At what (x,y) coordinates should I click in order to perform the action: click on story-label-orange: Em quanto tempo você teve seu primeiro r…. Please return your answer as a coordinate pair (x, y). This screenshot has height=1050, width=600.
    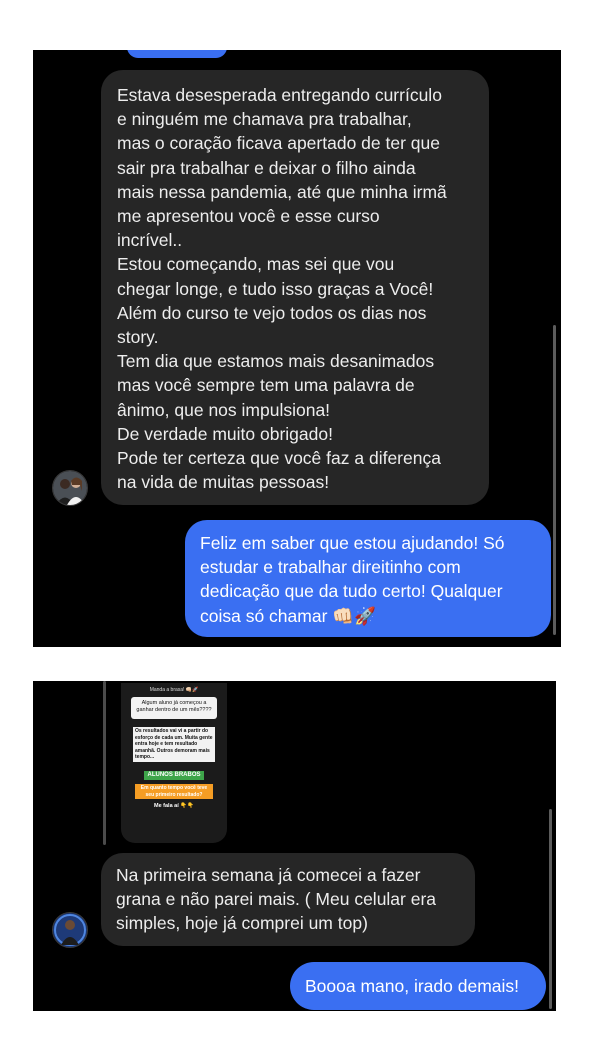
    Looking at the image, I should click on (174, 791).